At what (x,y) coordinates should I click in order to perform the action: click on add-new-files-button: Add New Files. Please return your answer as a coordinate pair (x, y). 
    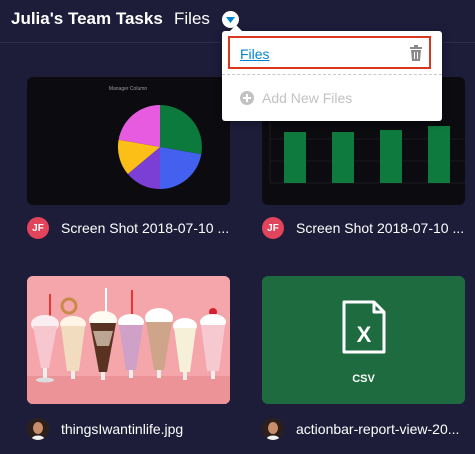
    Looking at the image, I should click on (296, 98).